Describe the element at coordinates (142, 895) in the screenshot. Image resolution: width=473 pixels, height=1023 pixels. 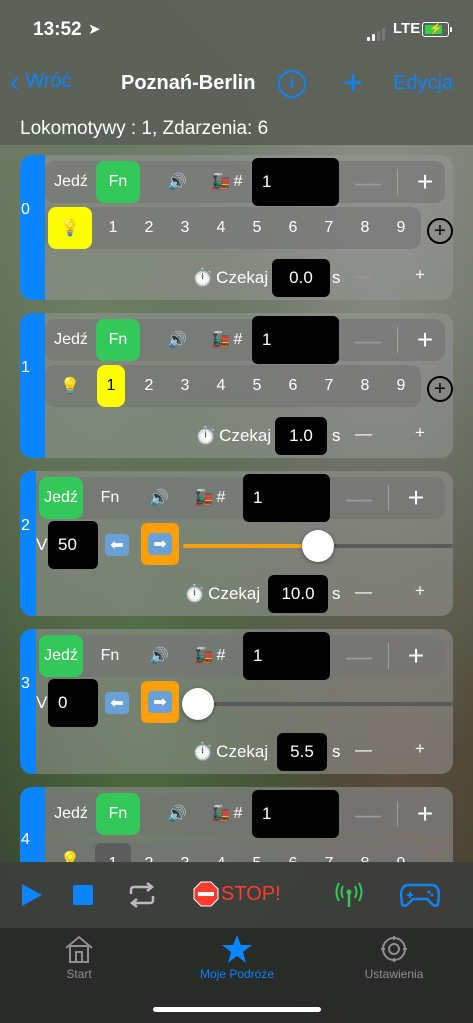
I see `repeat-icon` at that location.